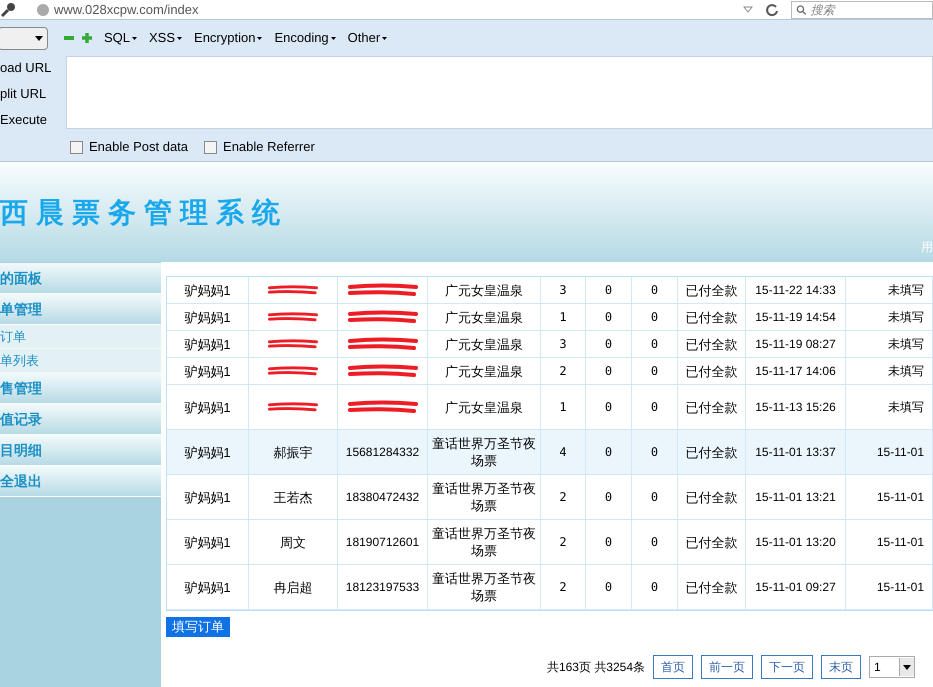 This screenshot has height=687, width=933. What do you see at coordinates (787, 667) in the screenshot?
I see `page-button: 下一页` at bounding box center [787, 667].